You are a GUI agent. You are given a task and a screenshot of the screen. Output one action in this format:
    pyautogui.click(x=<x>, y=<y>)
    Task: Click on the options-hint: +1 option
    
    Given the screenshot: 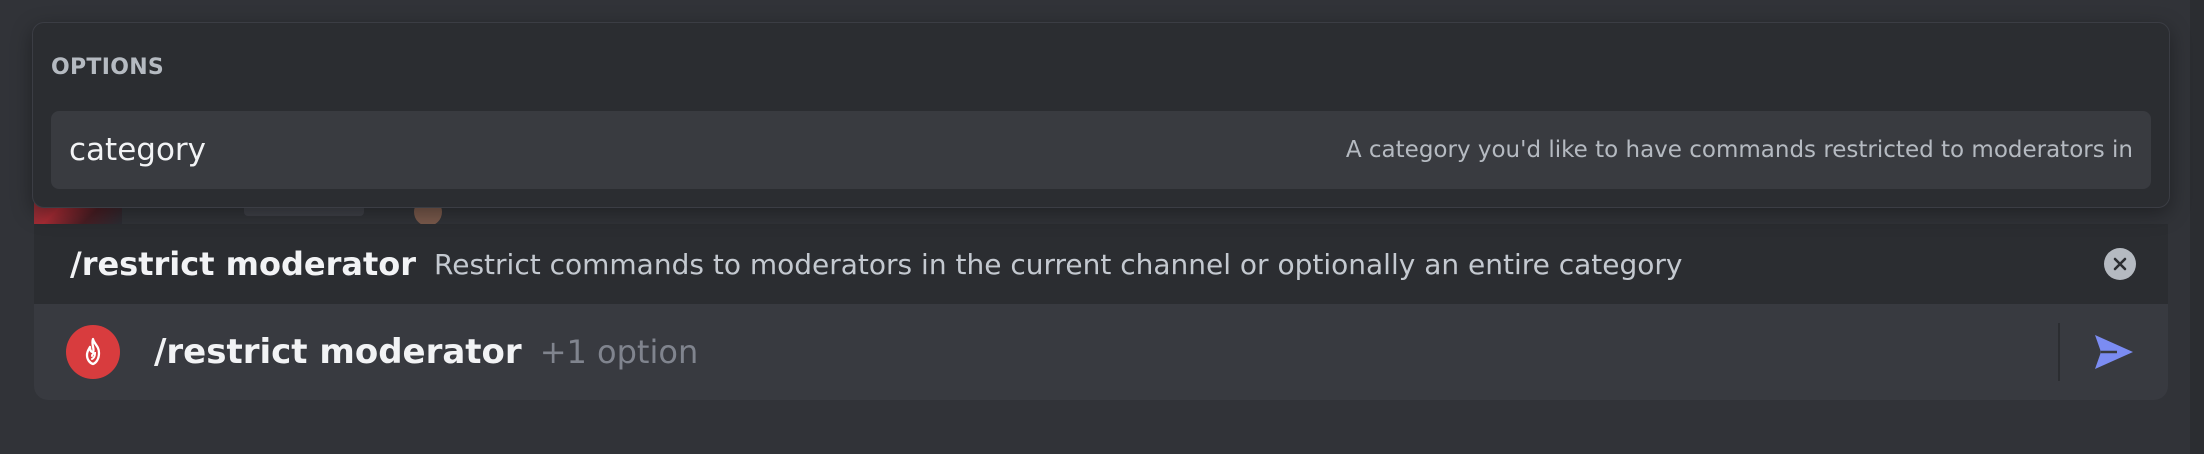 What is the action you would take?
    pyautogui.click(x=1299, y=352)
    